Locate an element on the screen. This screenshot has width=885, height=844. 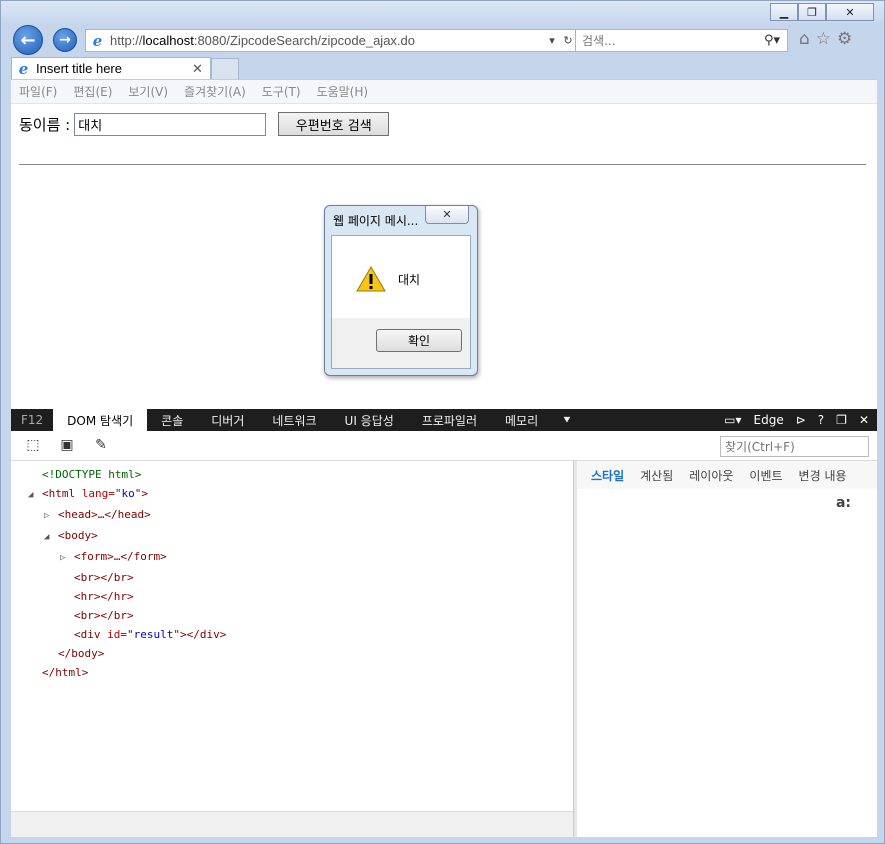
forward-button: → is located at coordinates (65, 40).